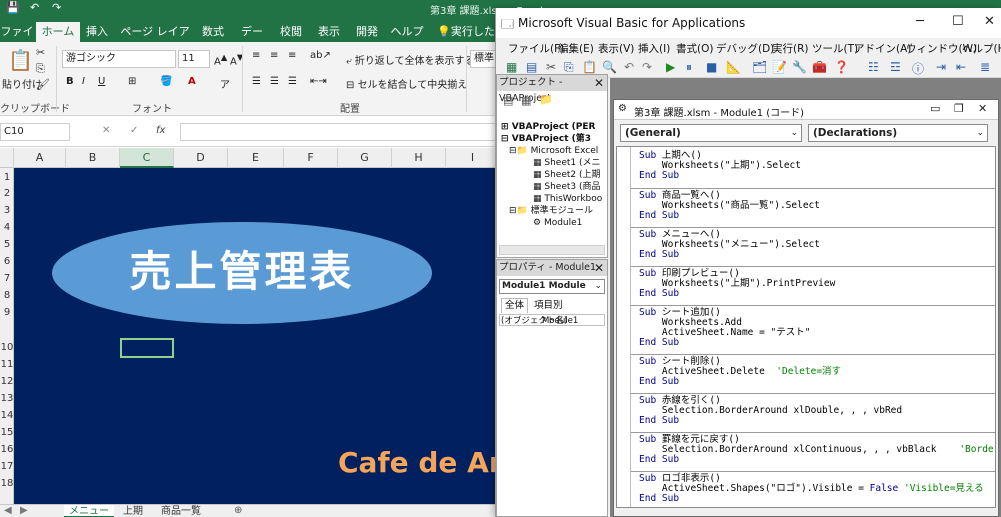  What do you see at coordinates (329, 32) in the screenshot?
I see `tab-view: 表示` at bounding box center [329, 32].